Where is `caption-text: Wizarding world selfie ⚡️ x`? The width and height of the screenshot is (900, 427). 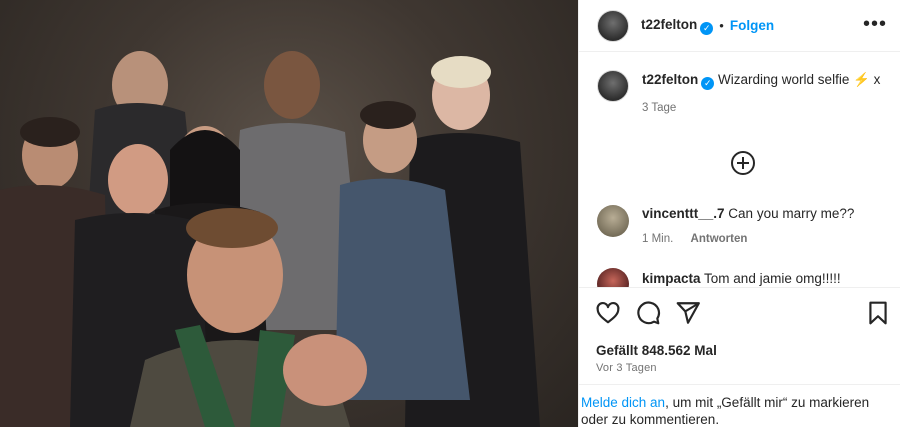
caption-text: Wizarding world selfie ⚡️ x is located at coordinates (799, 79).